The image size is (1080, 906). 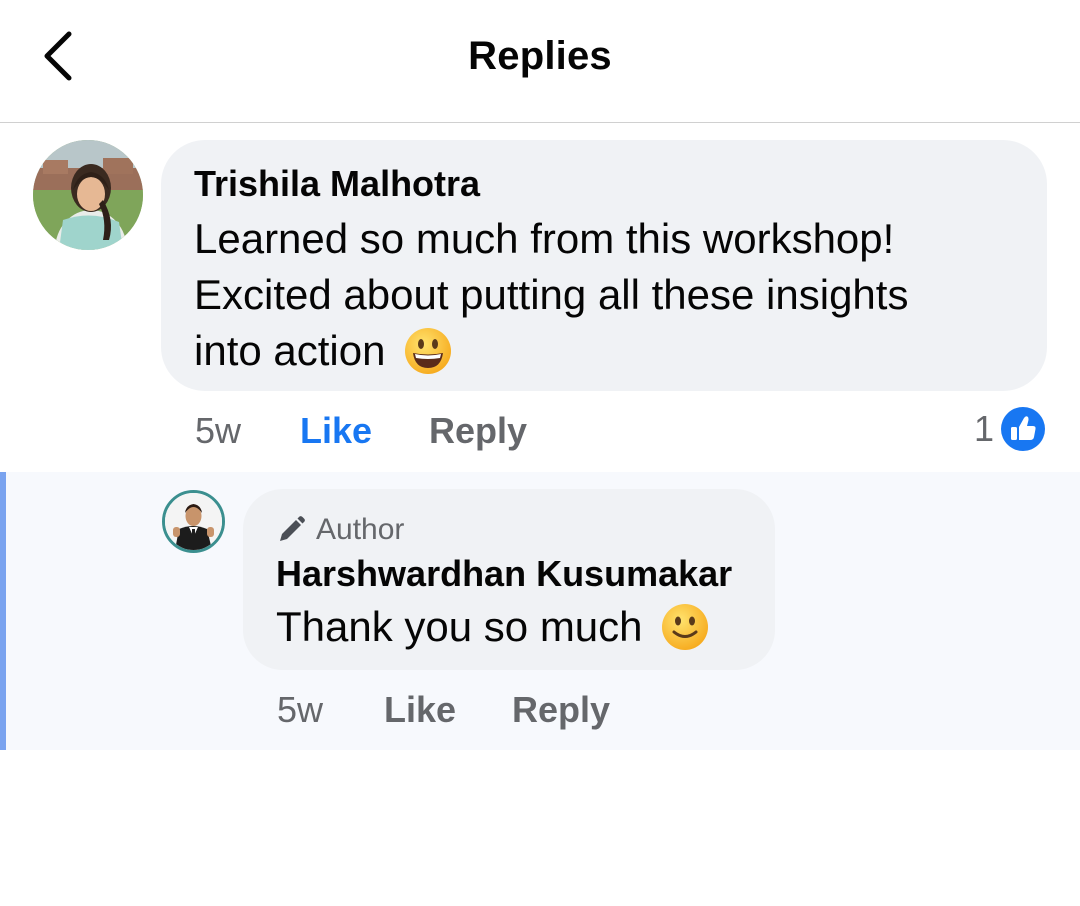 I want to click on comment-line-1: Learned so much from this workshop!, so click(x=544, y=238).